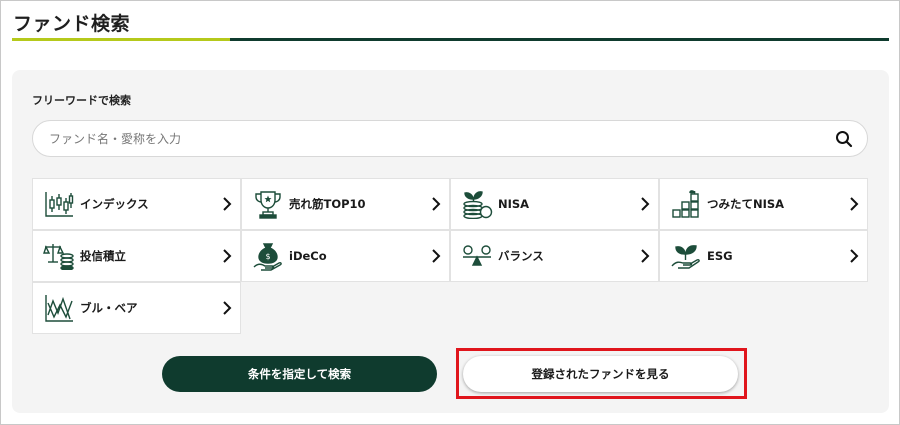 This screenshot has height=425, width=900. Describe the element at coordinates (59, 308) in the screenshot. I see `bull-bear-chart-icon` at that location.